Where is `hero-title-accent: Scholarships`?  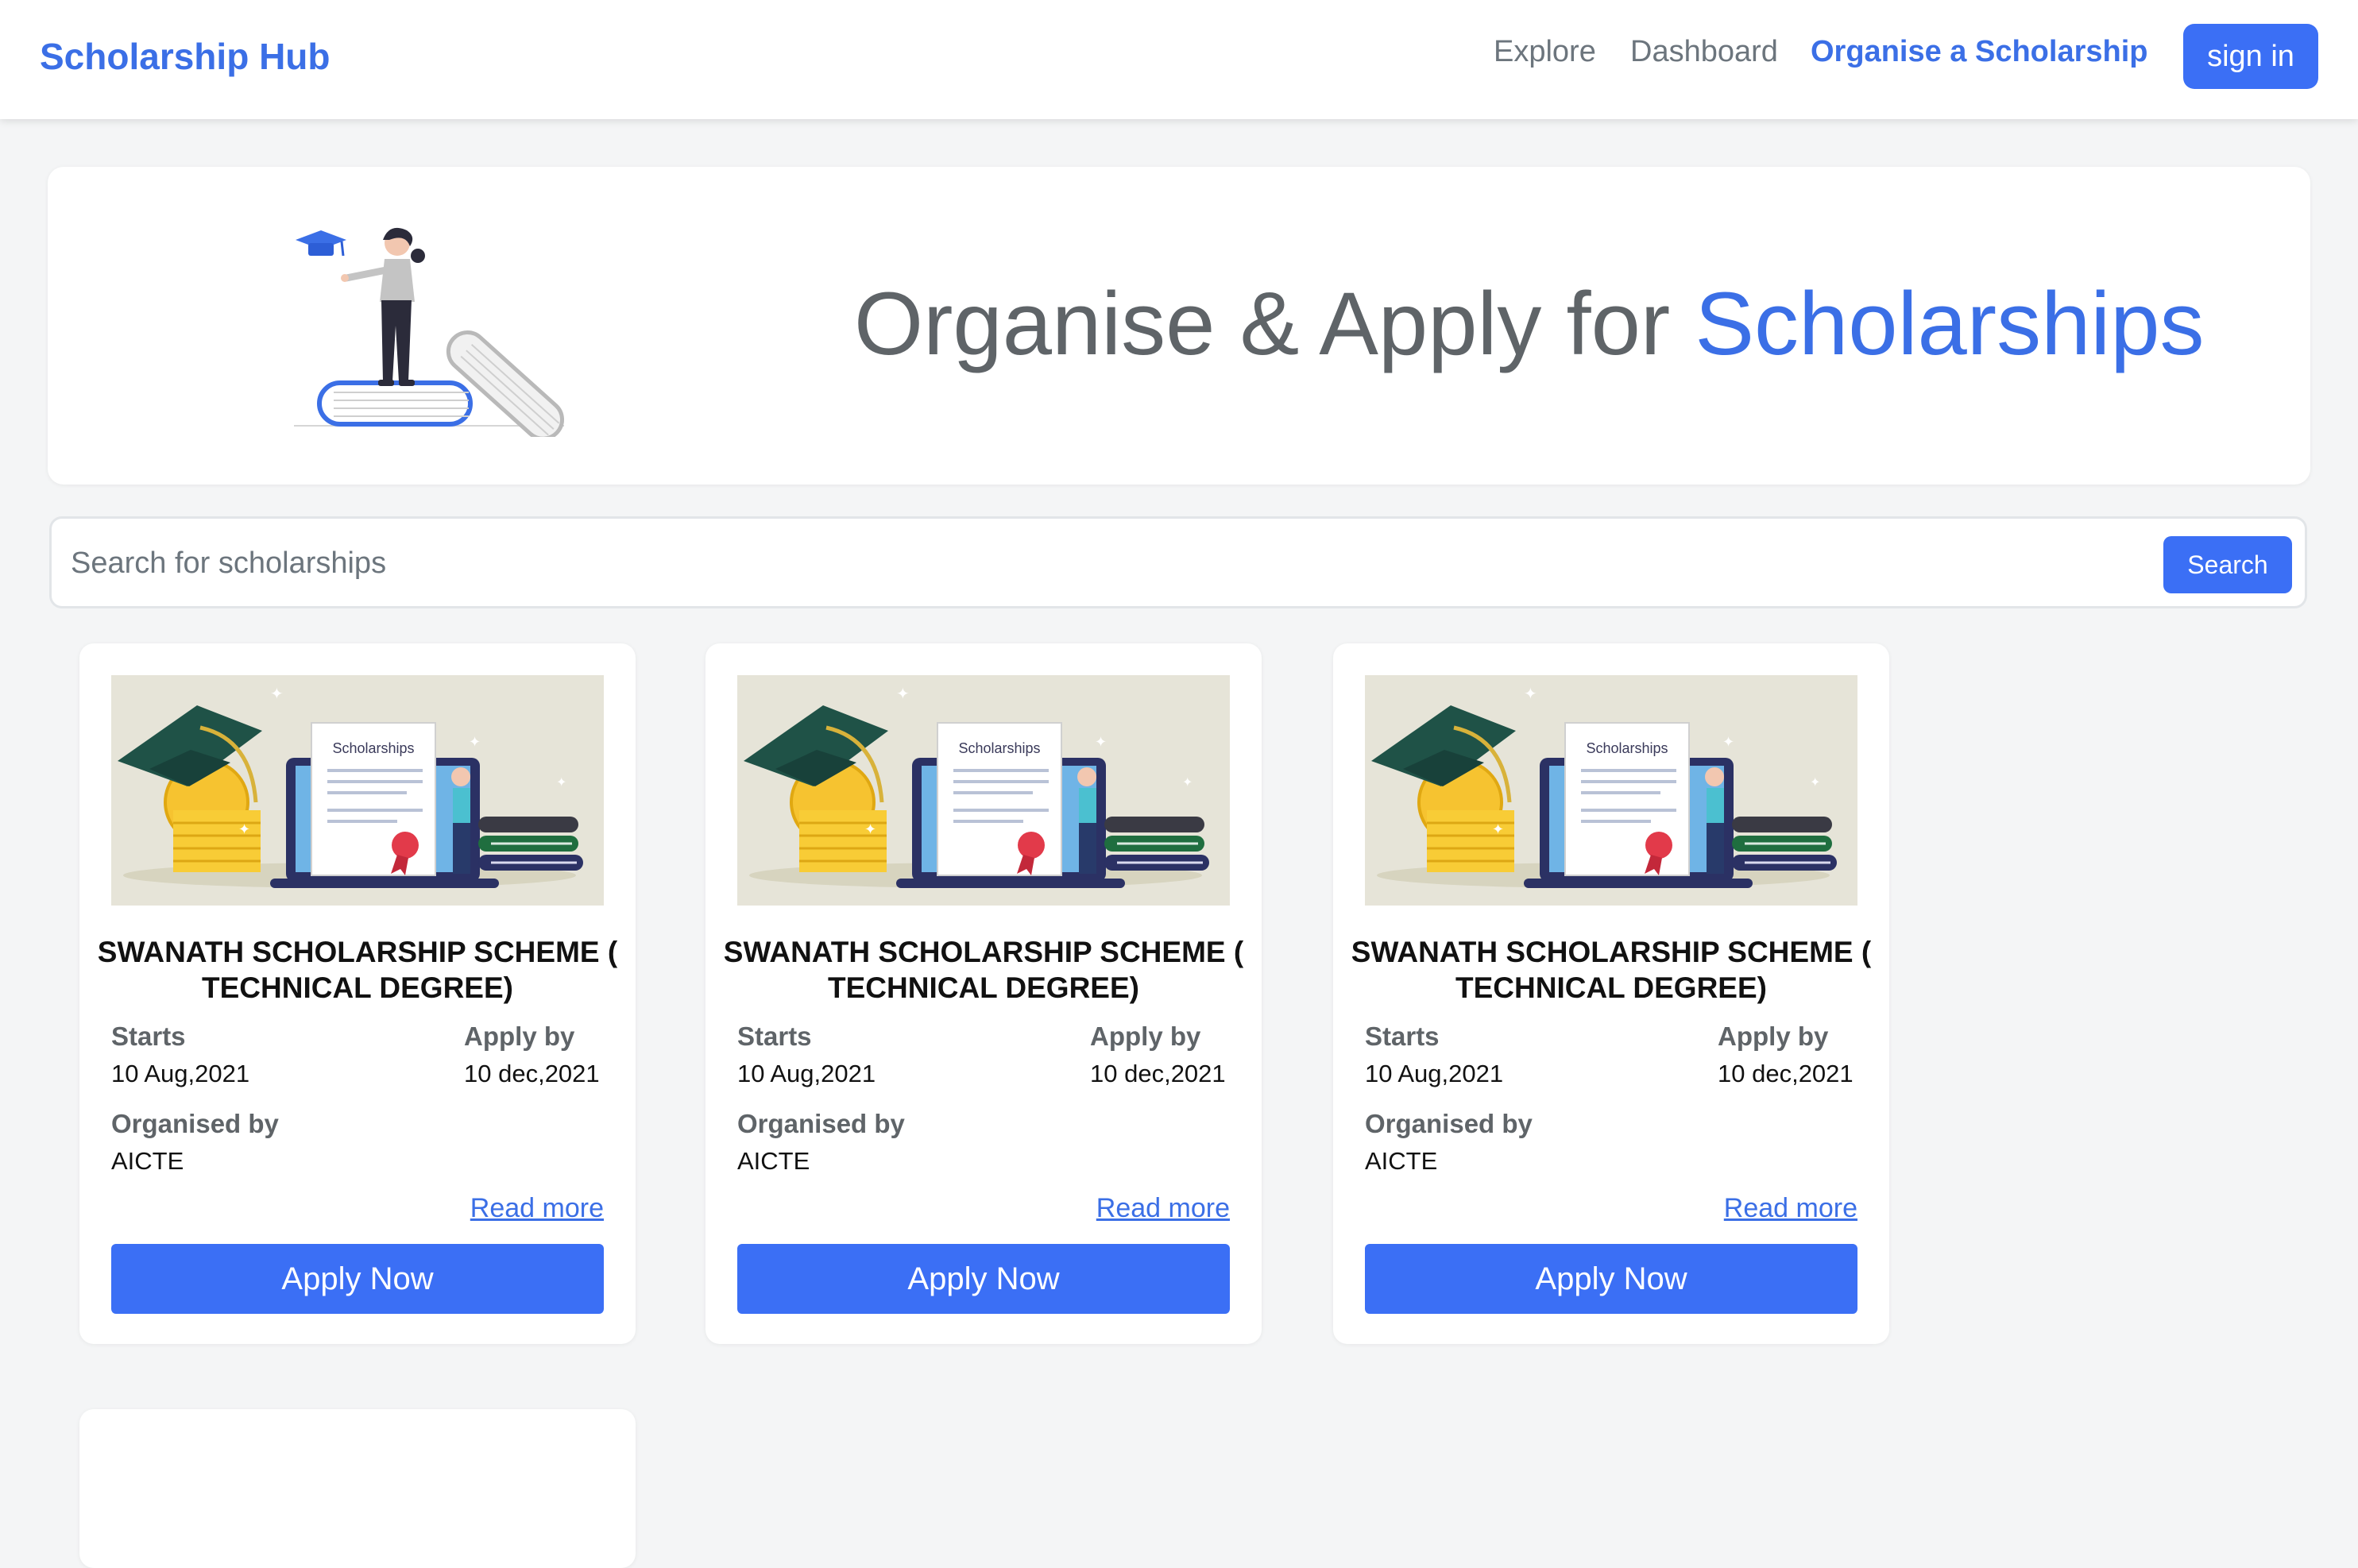
hero-title-accent: Scholarships is located at coordinates (1950, 323).